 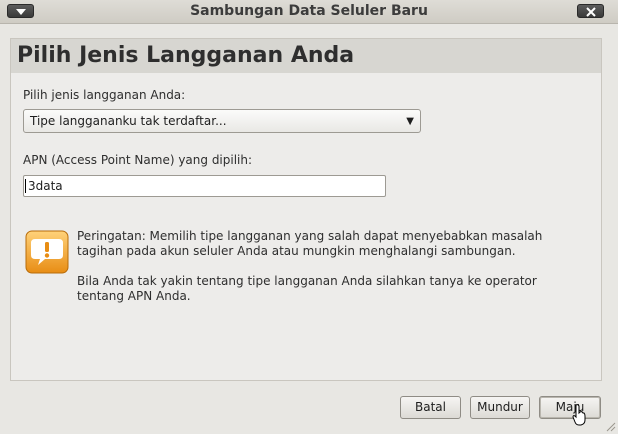 I want to click on page-title: Pilih Jenis Langganan Anda, so click(x=306, y=56).